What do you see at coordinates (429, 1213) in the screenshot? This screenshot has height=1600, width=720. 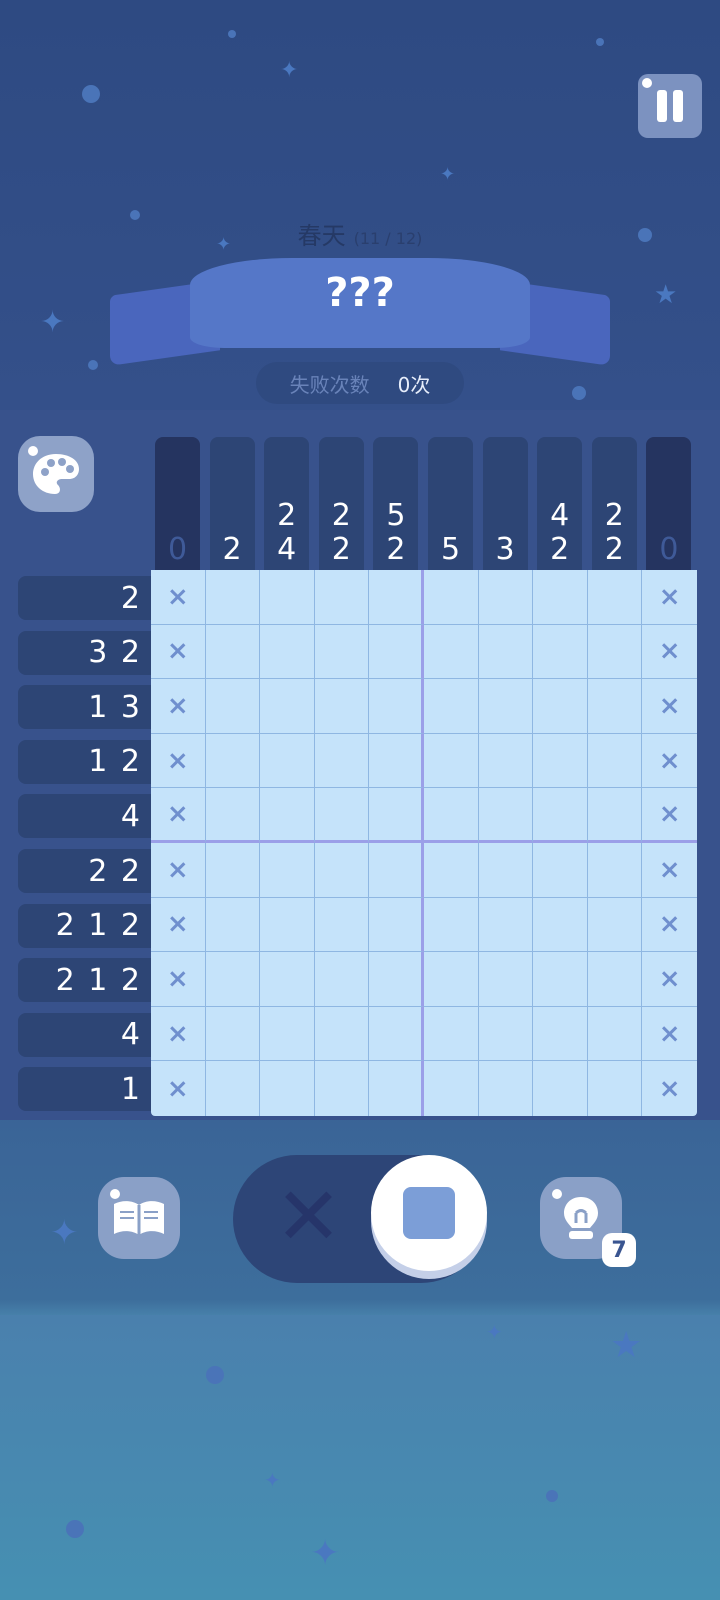 I see `fill-mode-knob` at bounding box center [429, 1213].